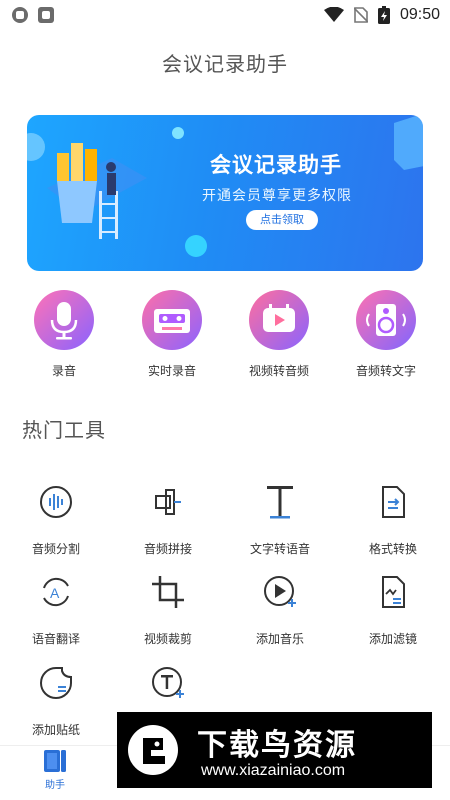 The width and height of the screenshot is (450, 800). What do you see at coordinates (280, 591) in the screenshot?
I see `play-add-icon` at bounding box center [280, 591].